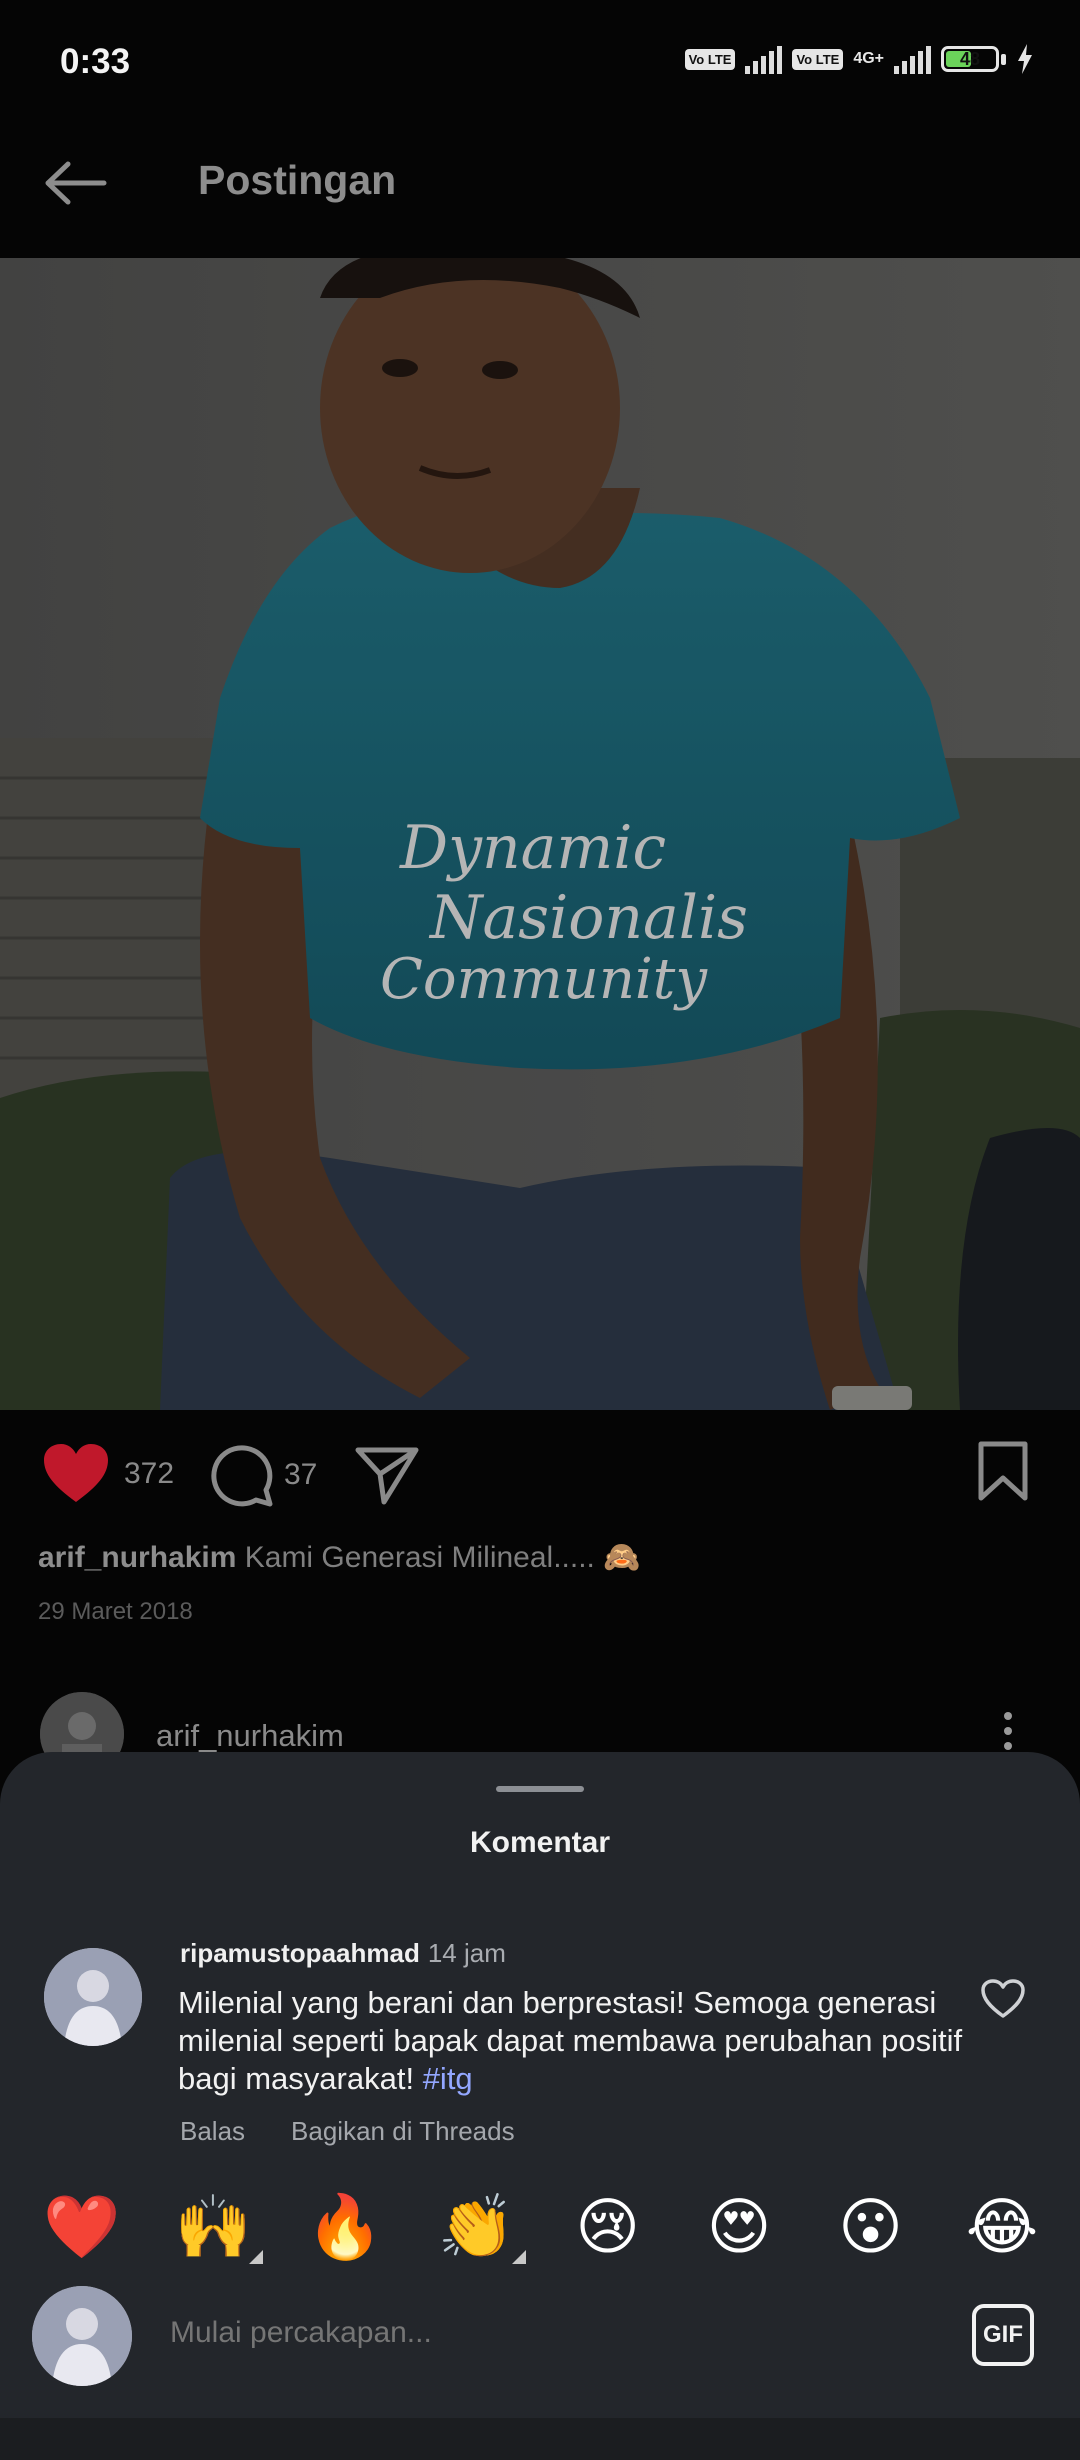 The width and height of the screenshot is (1080, 2460). Describe the element at coordinates (82, 2336) in the screenshot. I see `my-avatar` at that location.